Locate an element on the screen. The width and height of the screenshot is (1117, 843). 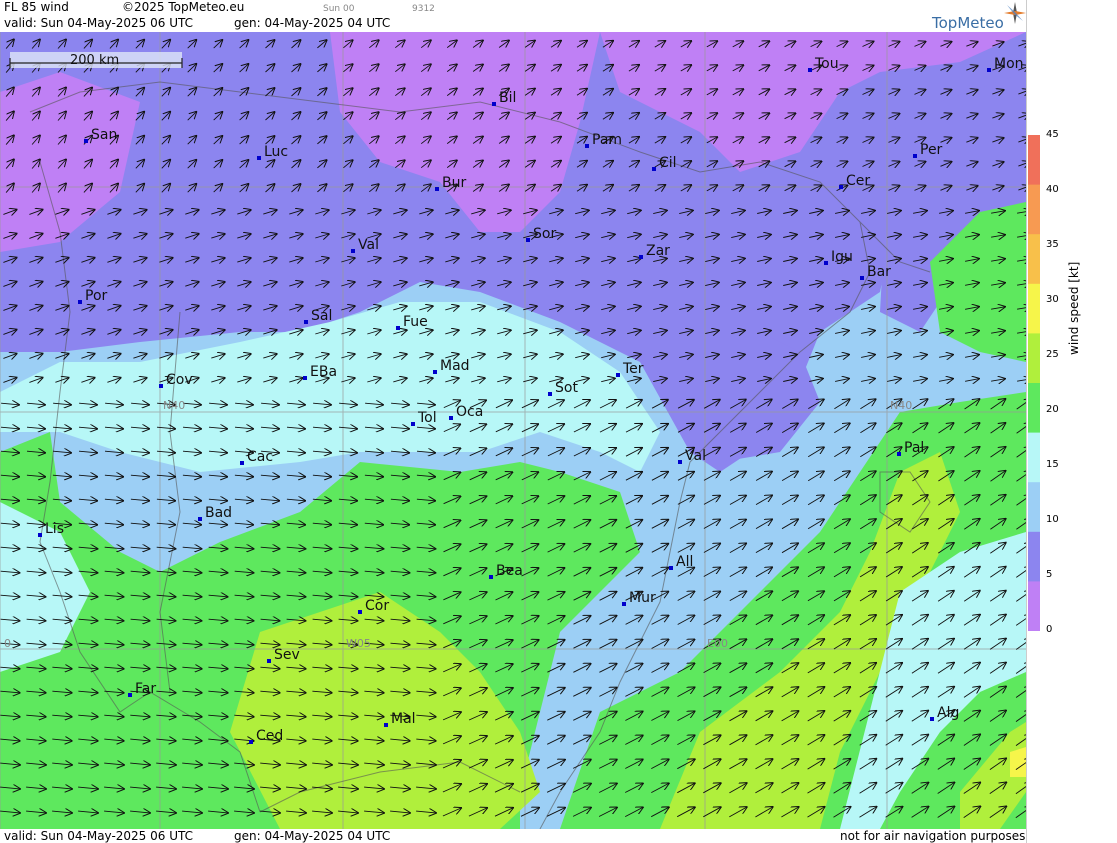
scale-bar-label: 200 km is located at coordinates (94, 60).